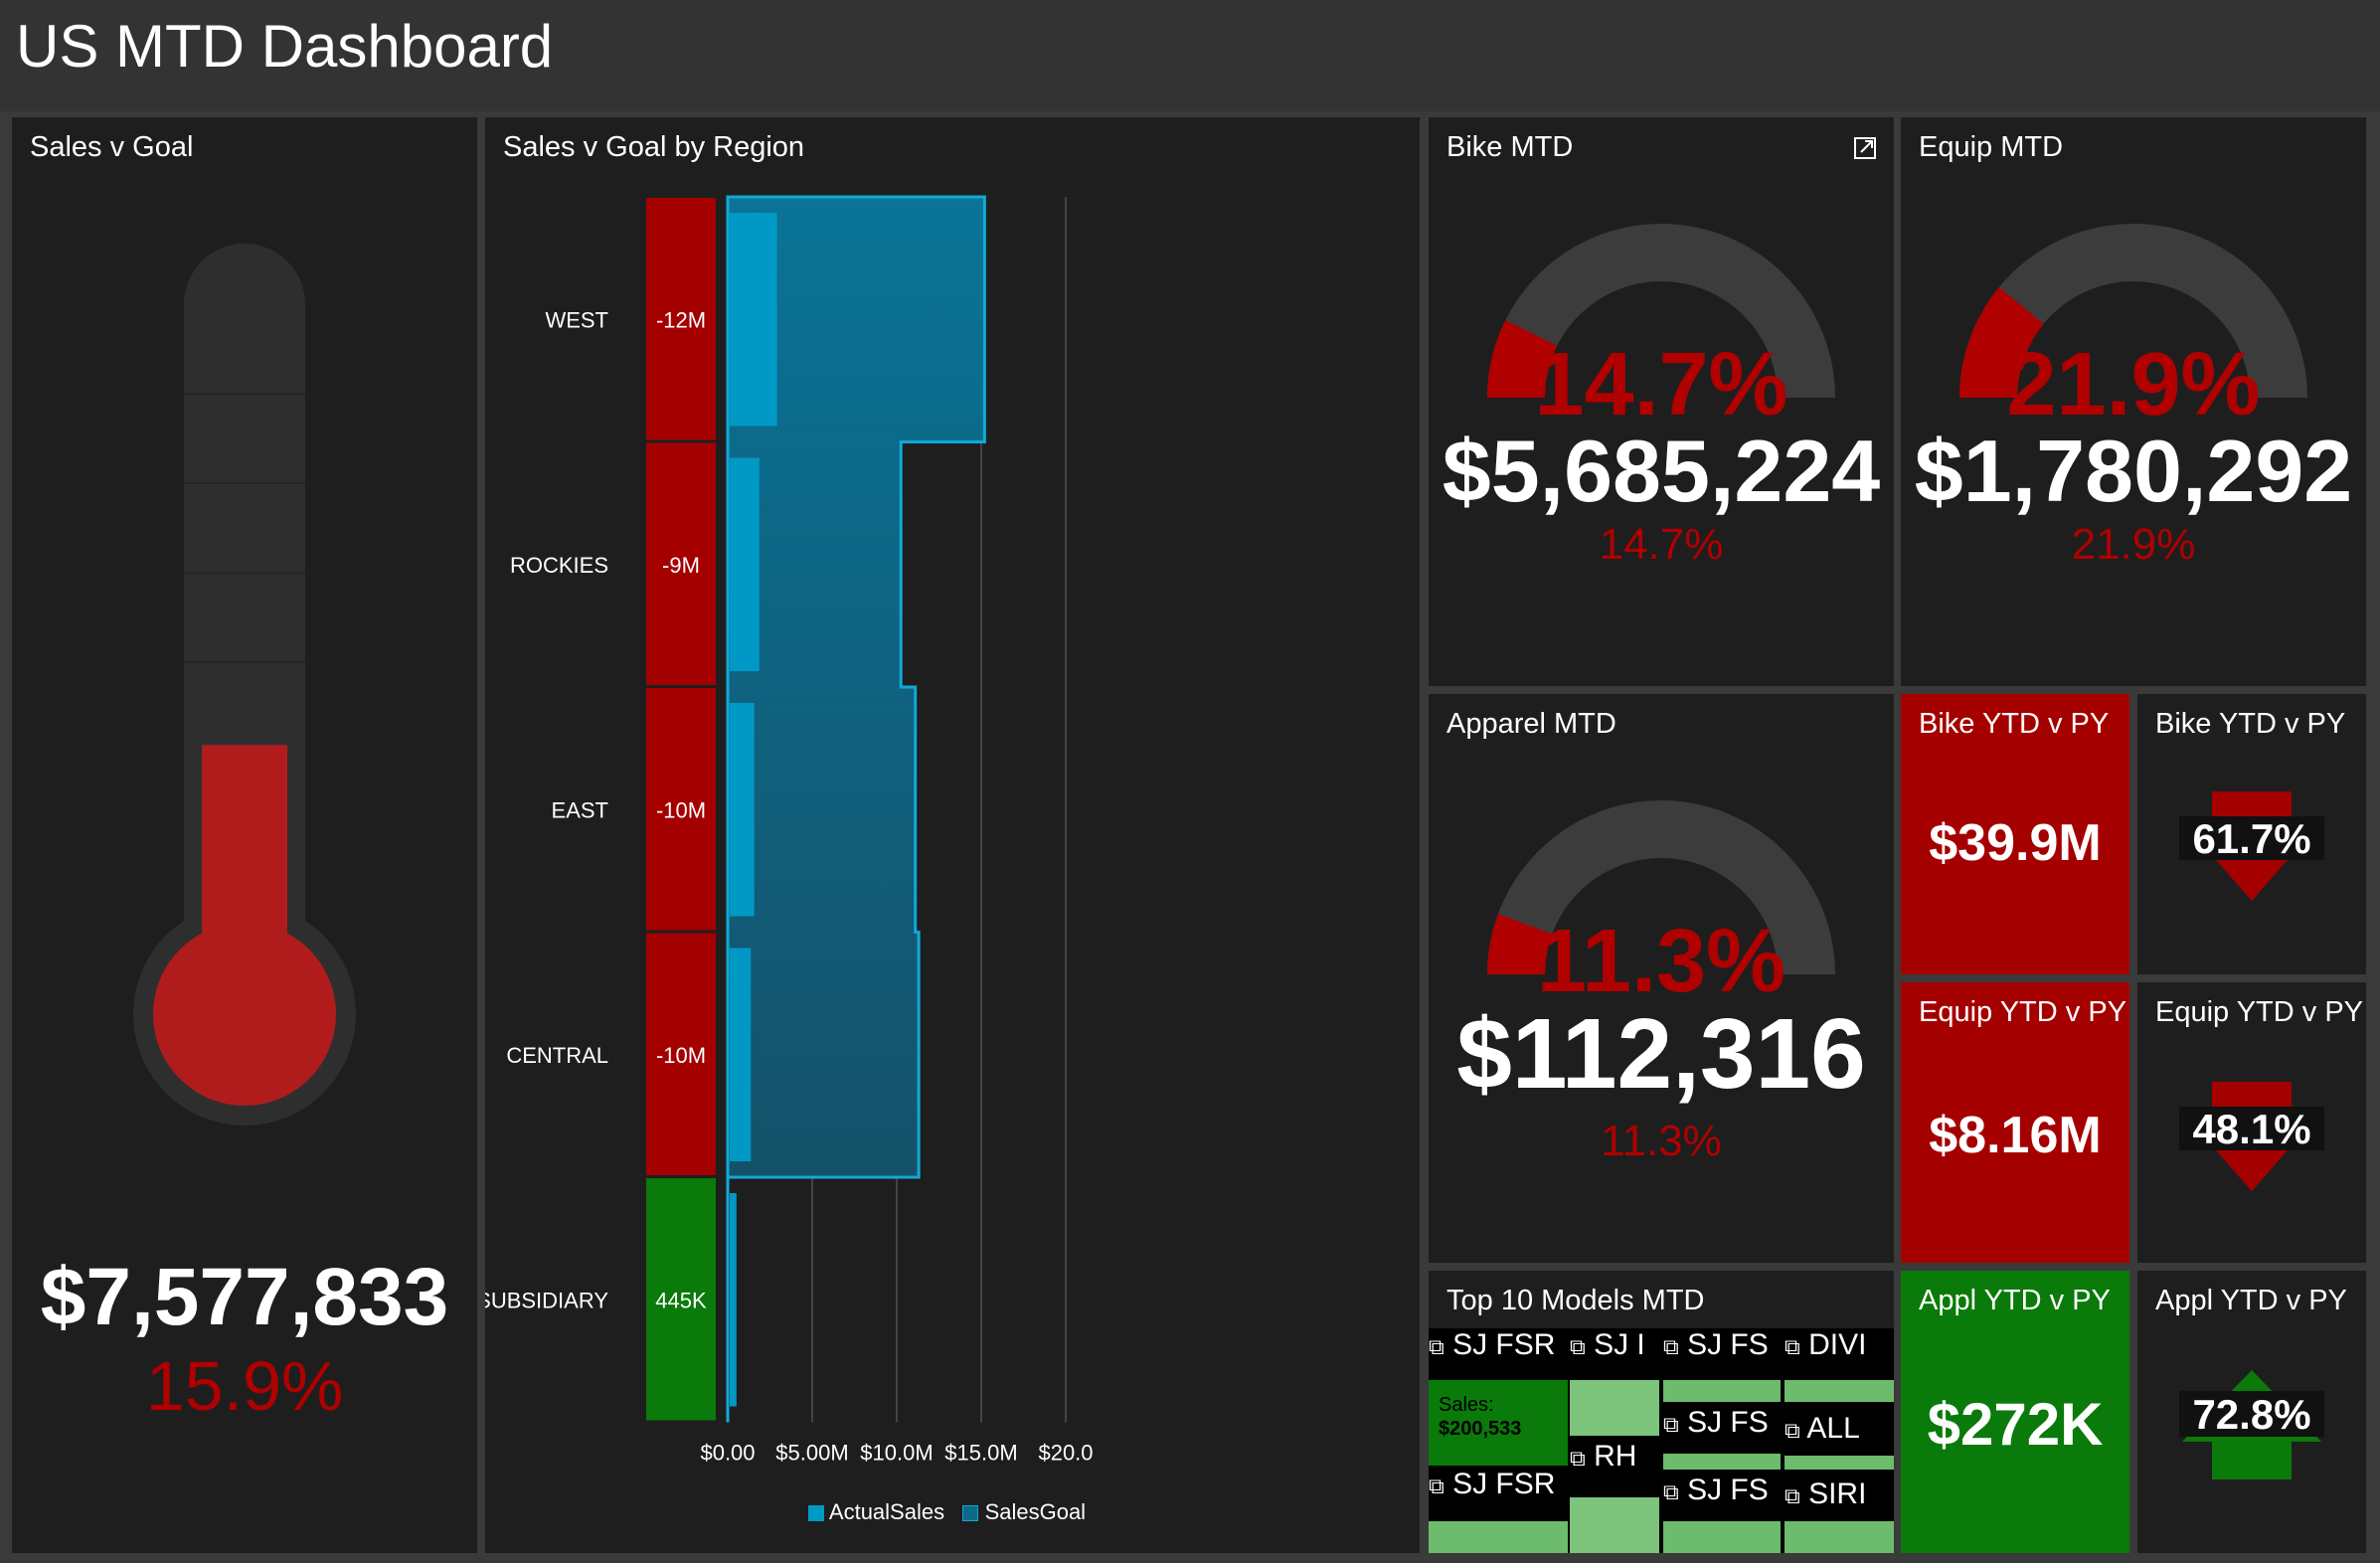  I want to click on appl-ytd-pct-tile: Appl YTD v PY 72.8%, so click(2251, 1412).